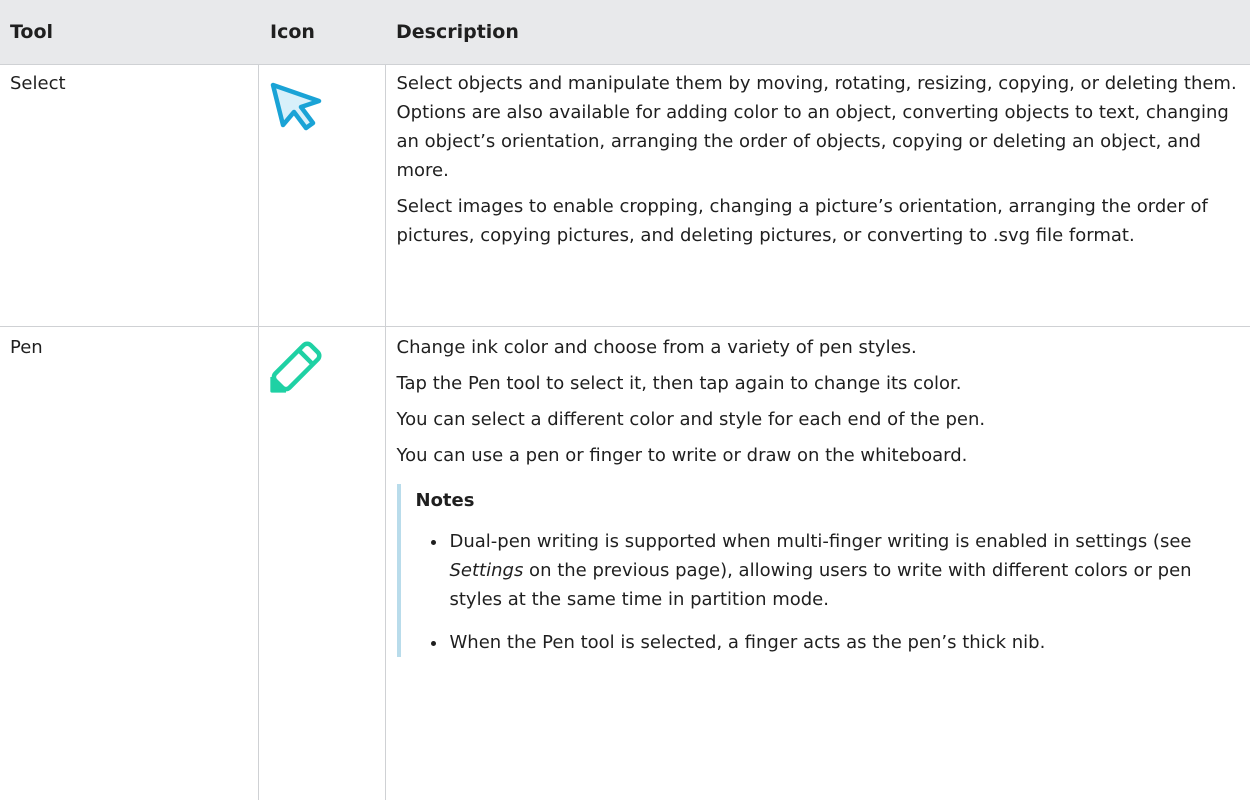 This screenshot has height=800, width=1250. Describe the element at coordinates (487, 570) in the screenshot. I see `settings-reference: Settings` at that location.